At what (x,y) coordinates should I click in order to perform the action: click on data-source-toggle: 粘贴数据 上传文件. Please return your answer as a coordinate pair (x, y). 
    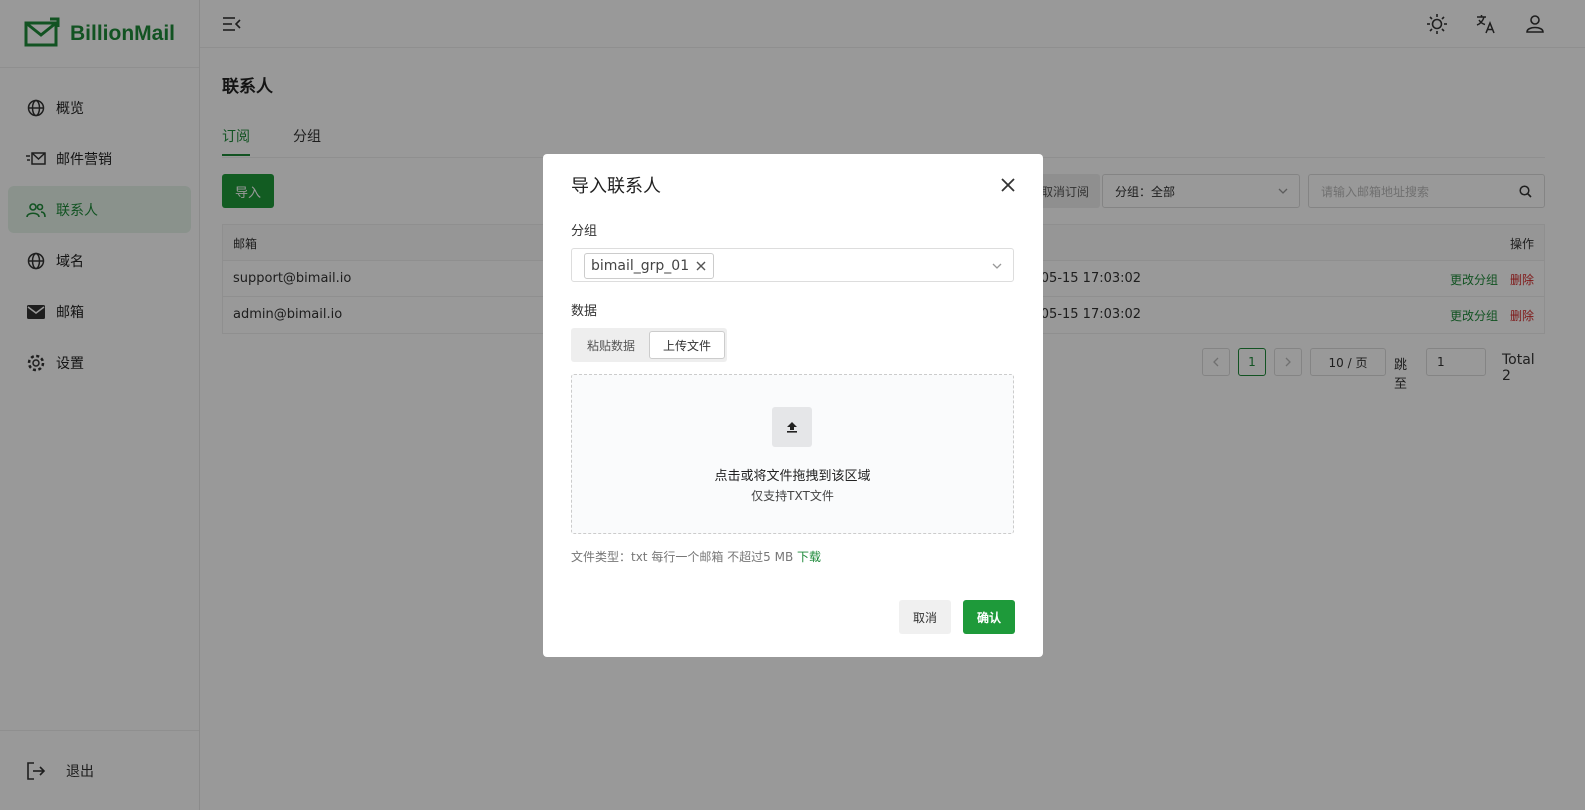
    Looking at the image, I should click on (649, 345).